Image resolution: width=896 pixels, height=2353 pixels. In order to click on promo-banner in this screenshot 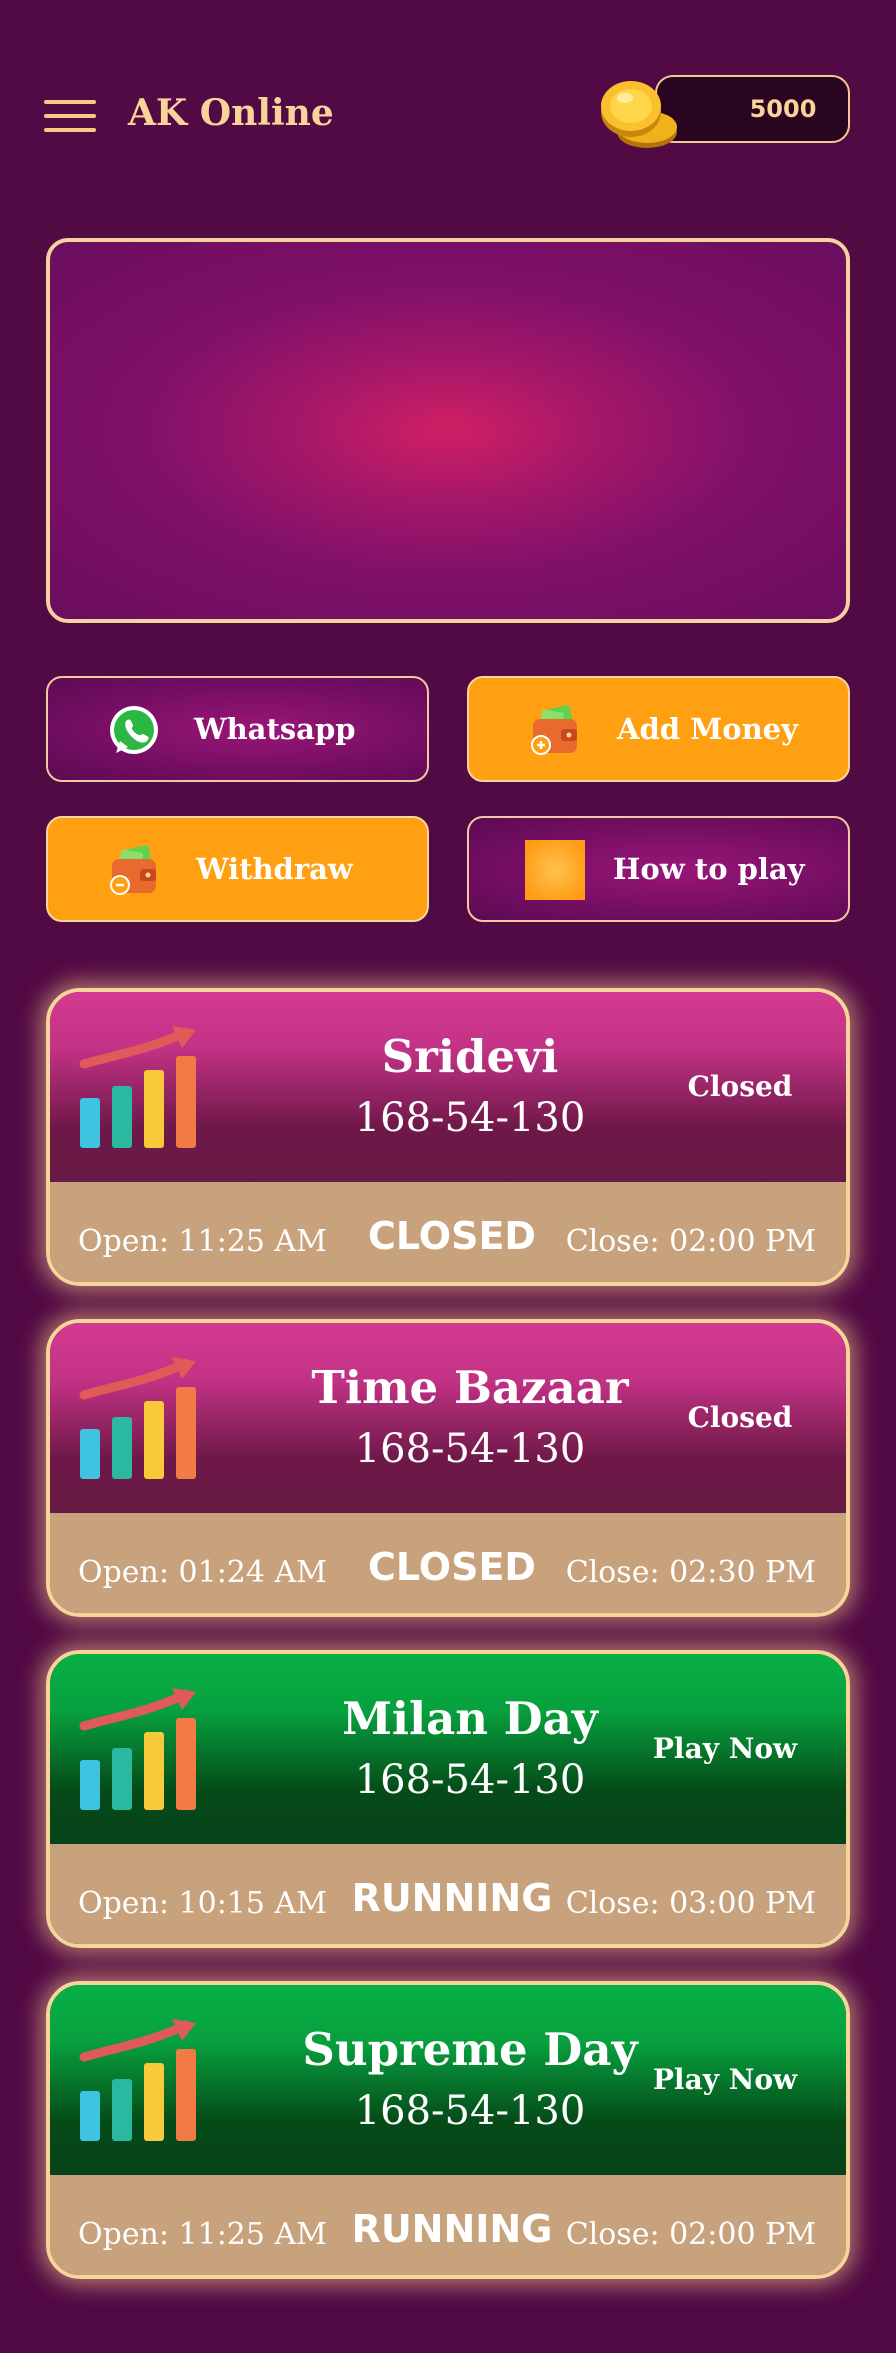, I will do `click(448, 430)`.